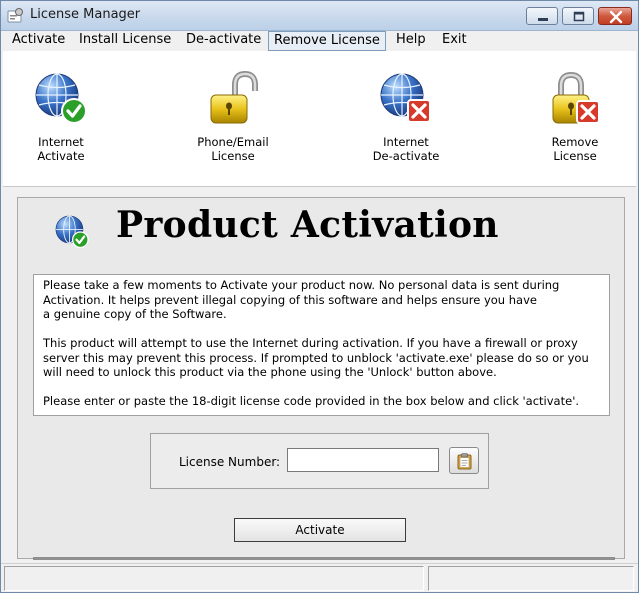 This screenshot has width=639, height=593. What do you see at coordinates (411, 41) in the screenshot?
I see `menu-help: Help` at bounding box center [411, 41].